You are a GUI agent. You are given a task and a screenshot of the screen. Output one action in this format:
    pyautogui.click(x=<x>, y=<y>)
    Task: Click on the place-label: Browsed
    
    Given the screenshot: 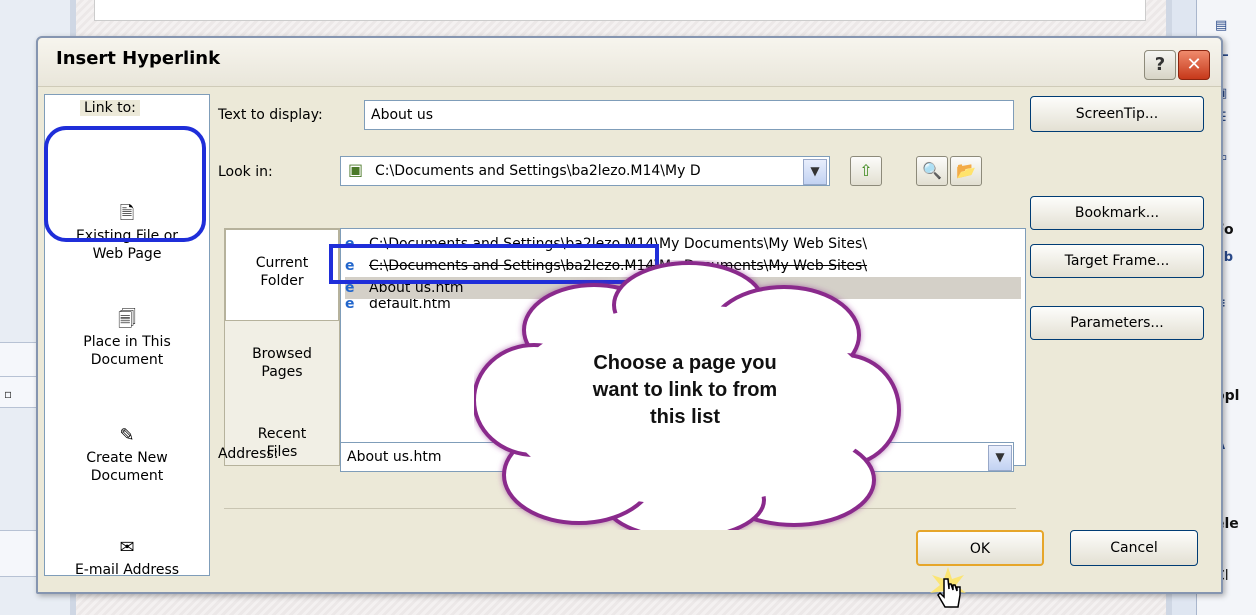 What is the action you would take?
    pyautogui.click(x=282, y=354)
    